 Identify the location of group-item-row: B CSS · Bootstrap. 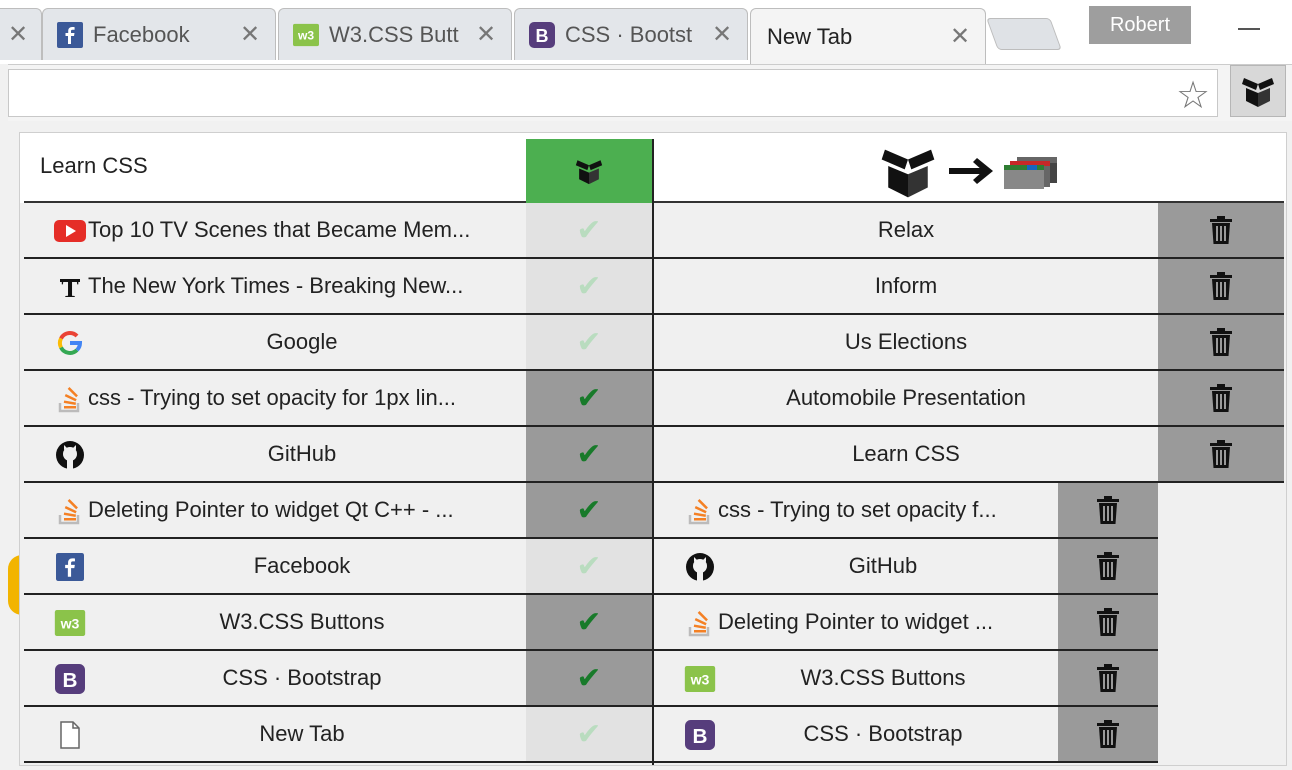
(856, 735).